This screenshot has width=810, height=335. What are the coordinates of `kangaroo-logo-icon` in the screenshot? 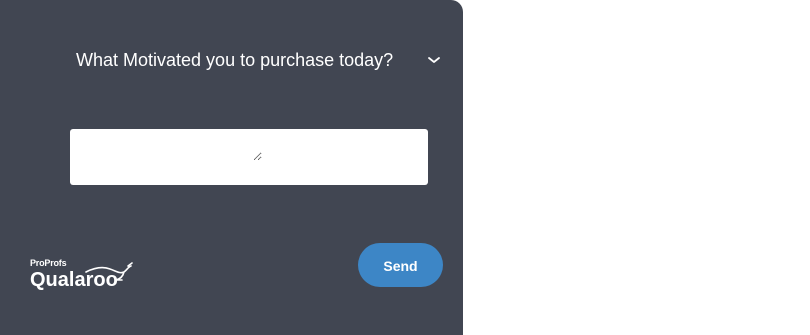 It's located at (109, 271).